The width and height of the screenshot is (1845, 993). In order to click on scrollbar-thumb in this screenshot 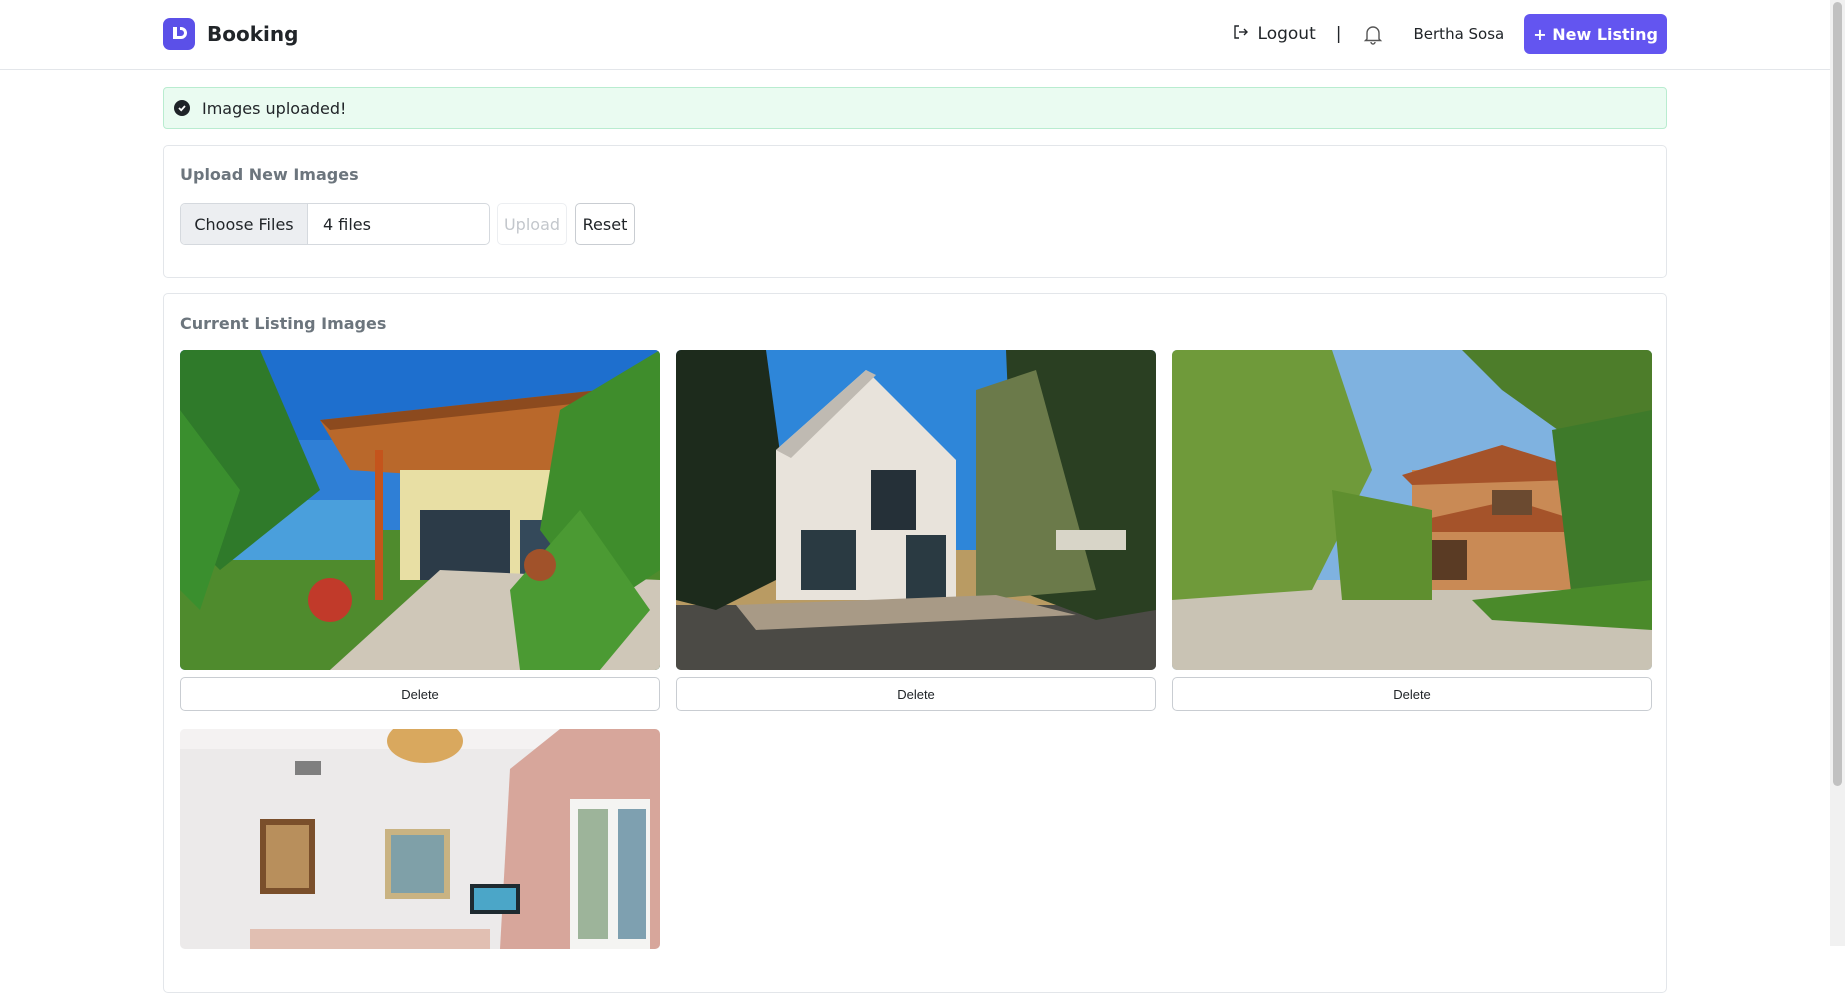, I will do `click(1837, 394)`.